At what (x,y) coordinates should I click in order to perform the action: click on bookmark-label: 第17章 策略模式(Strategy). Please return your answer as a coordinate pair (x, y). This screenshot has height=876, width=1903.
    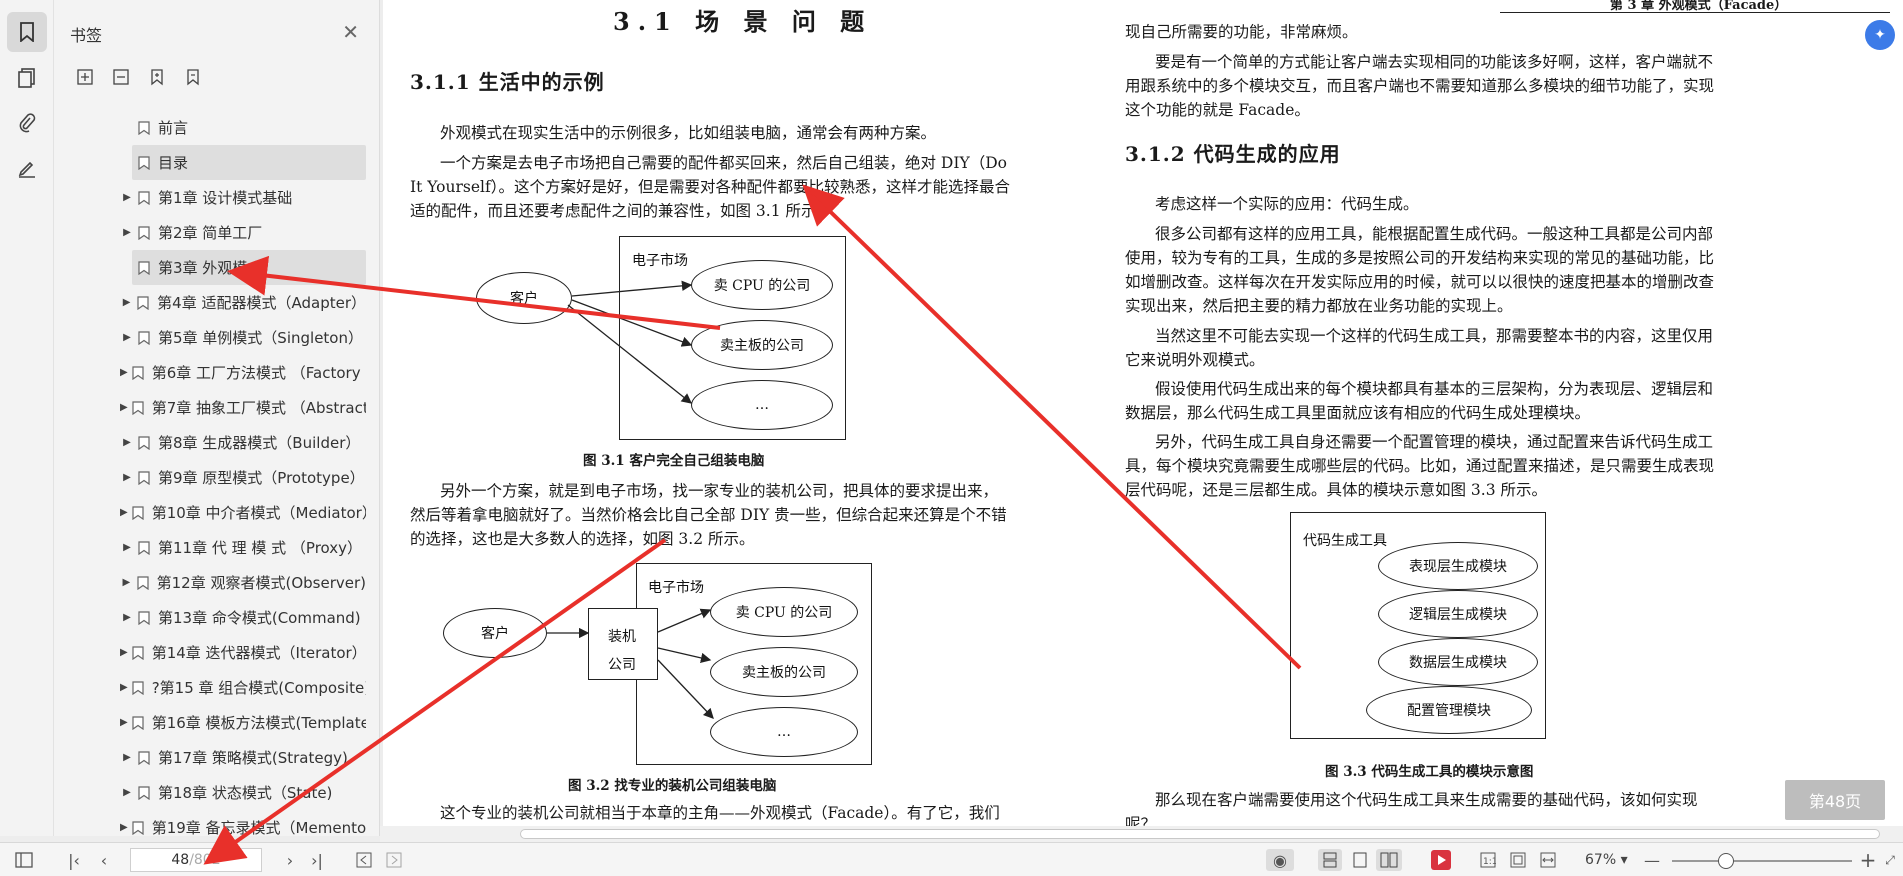
    Looking at the image, I should click on (253, 758).